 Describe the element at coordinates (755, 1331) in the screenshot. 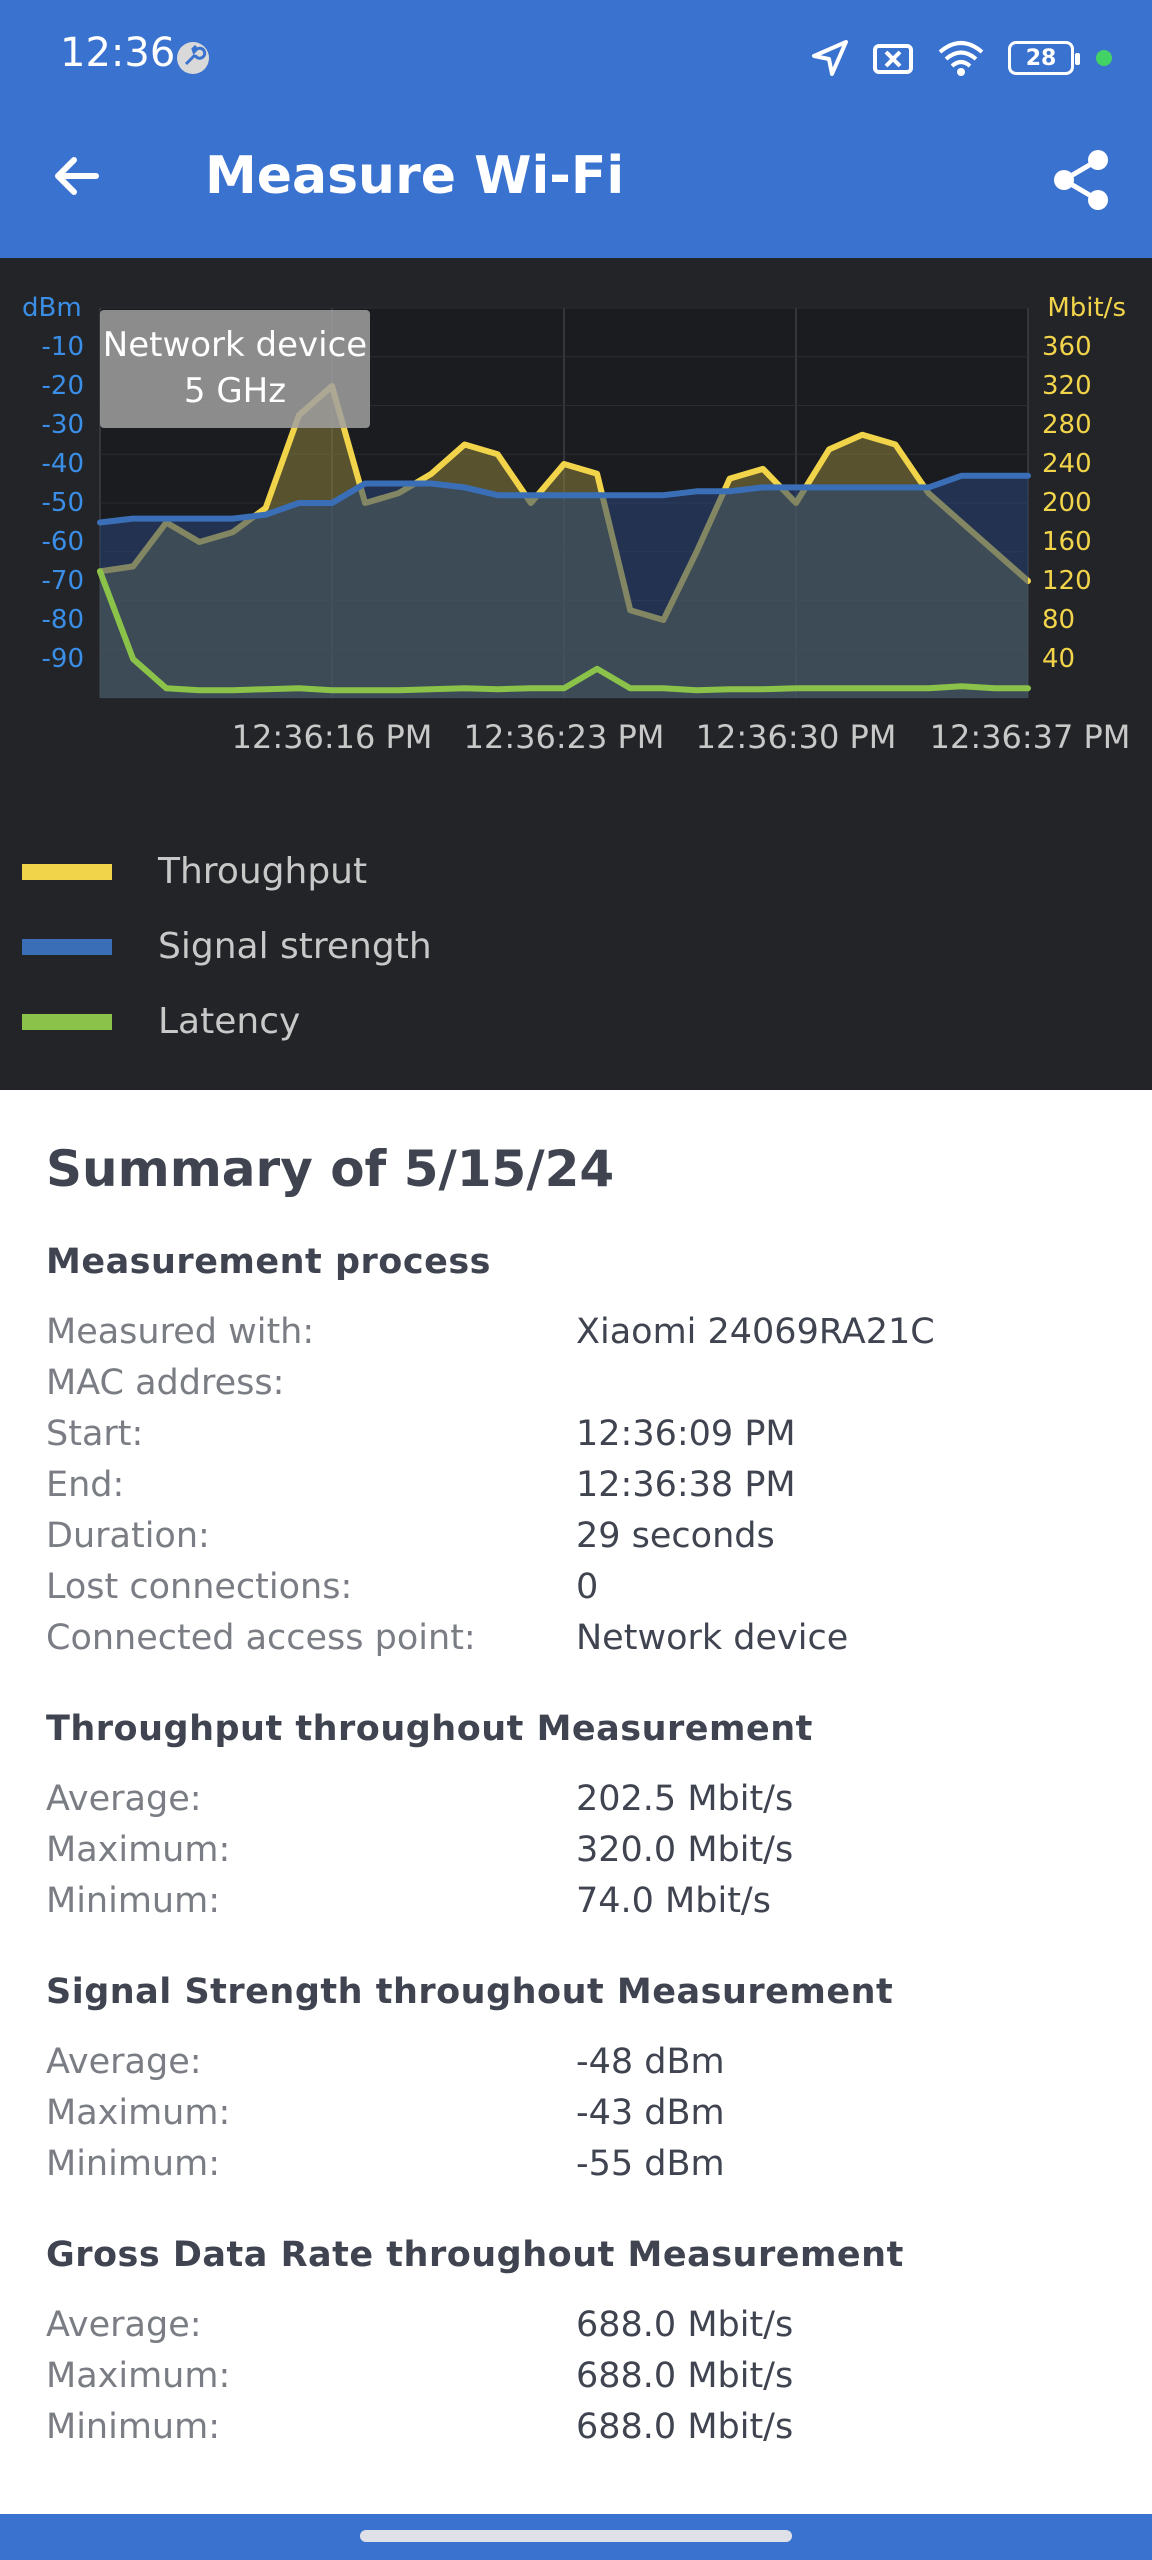

I see `row-value: Xiaomi 24069RA21C` at that location.